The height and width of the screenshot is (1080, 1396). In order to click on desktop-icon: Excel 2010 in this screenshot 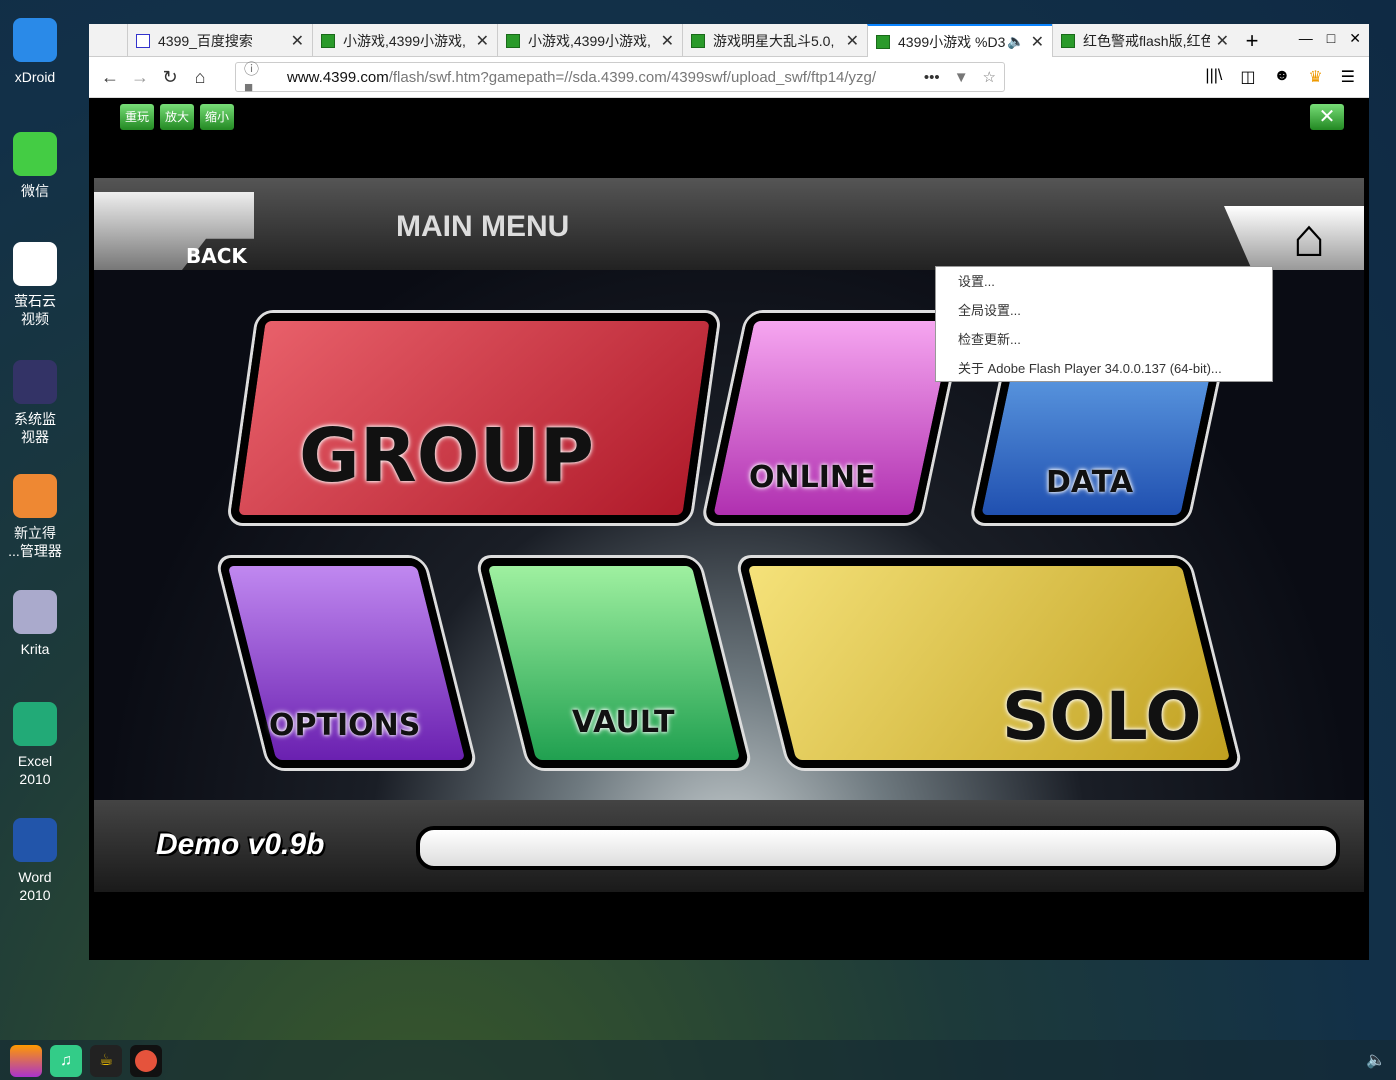, I will do `click(35, 745)`.